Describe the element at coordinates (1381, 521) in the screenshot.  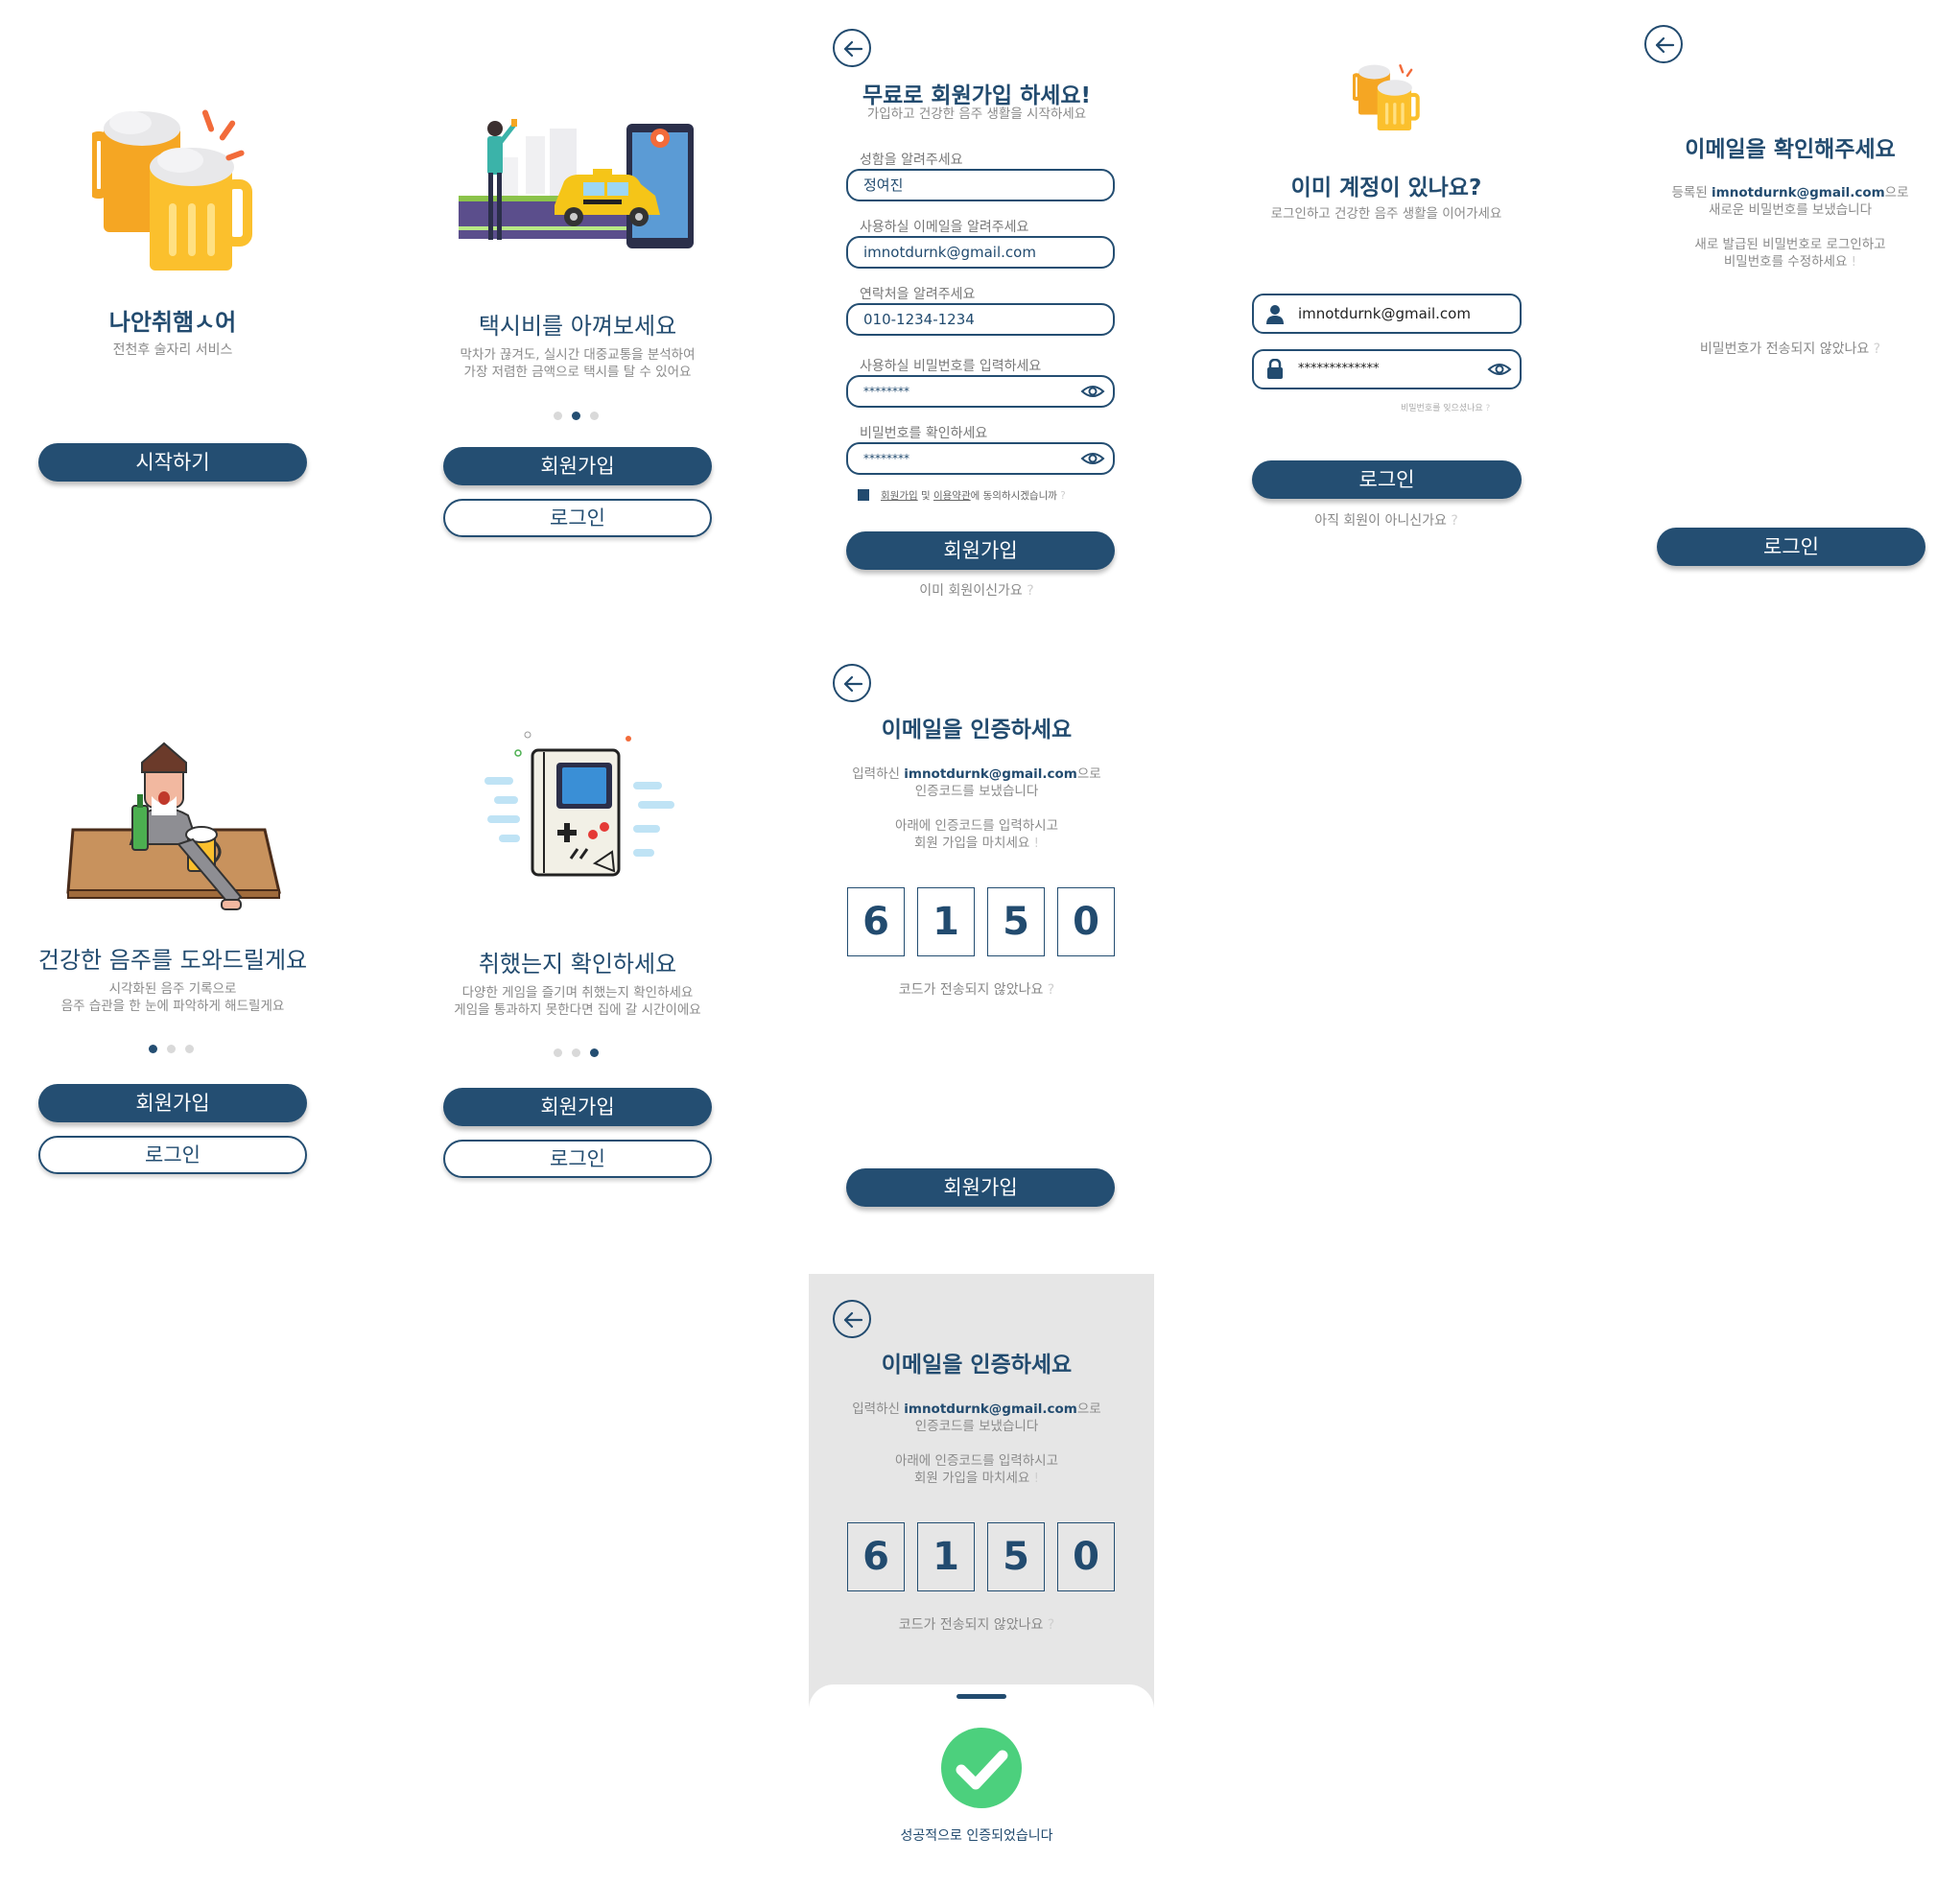
I see `not-member-text: 아직 회원이 아니신가요` at that location.